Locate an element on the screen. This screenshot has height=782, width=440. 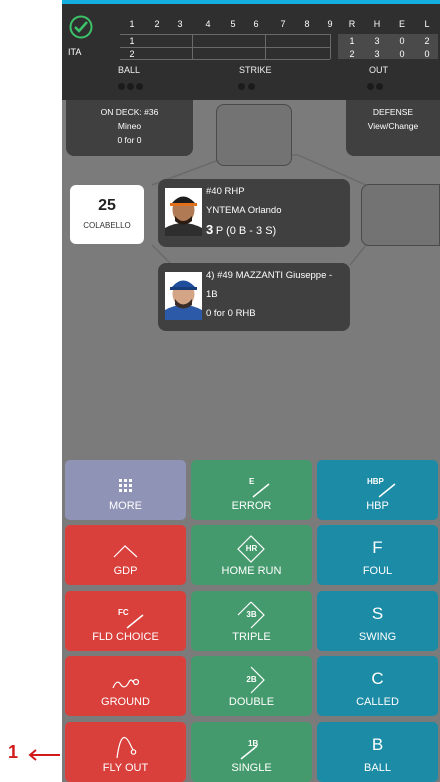
pitch-count: 3 is located at coordinates (210, 229).